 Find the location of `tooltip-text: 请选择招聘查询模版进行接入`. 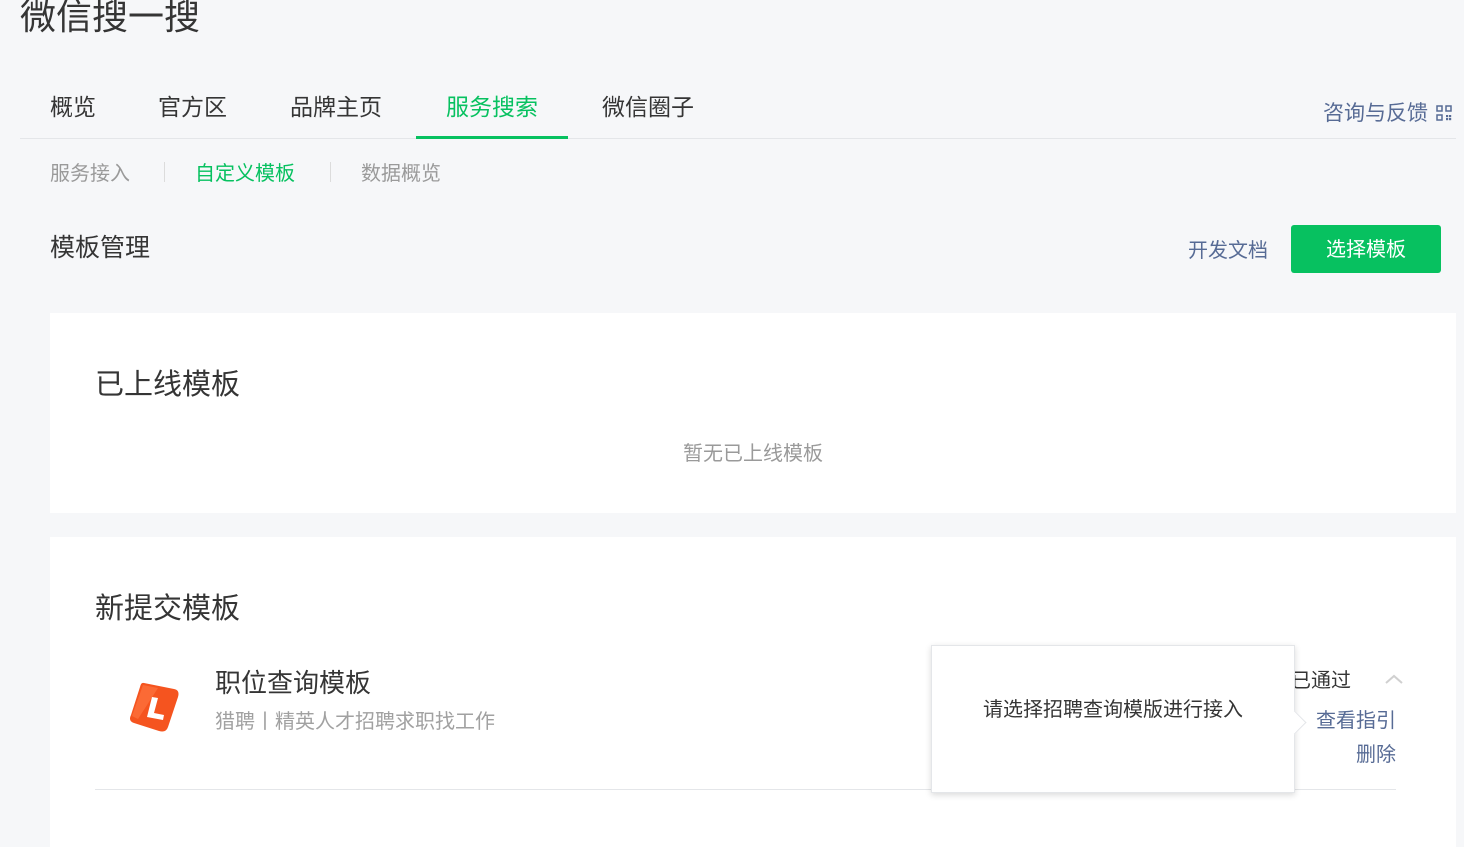

tooltip-text: 请选择招聘查询模版进行接入 is located at coordinates (1113, 709).